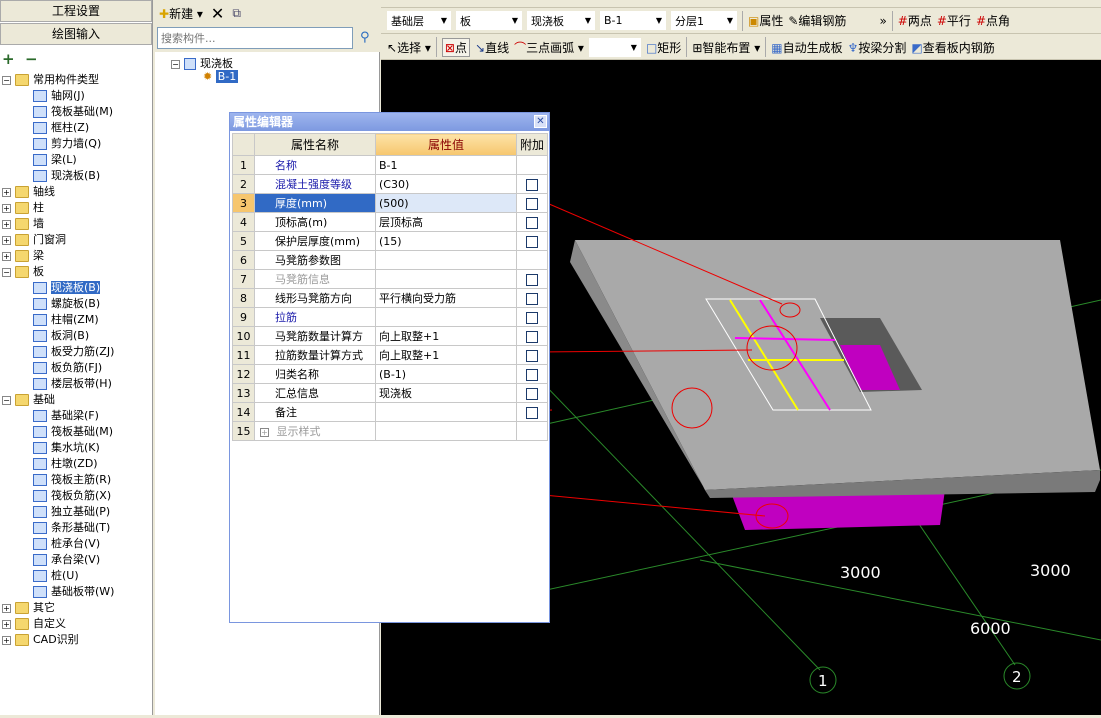 Image resolution: width=1101 pixels, height=718 pixels. What do you see at coordinates (765, 20) in the screenshot?
I see `properties-button: ▣属性` at bounding box center [765, 20].